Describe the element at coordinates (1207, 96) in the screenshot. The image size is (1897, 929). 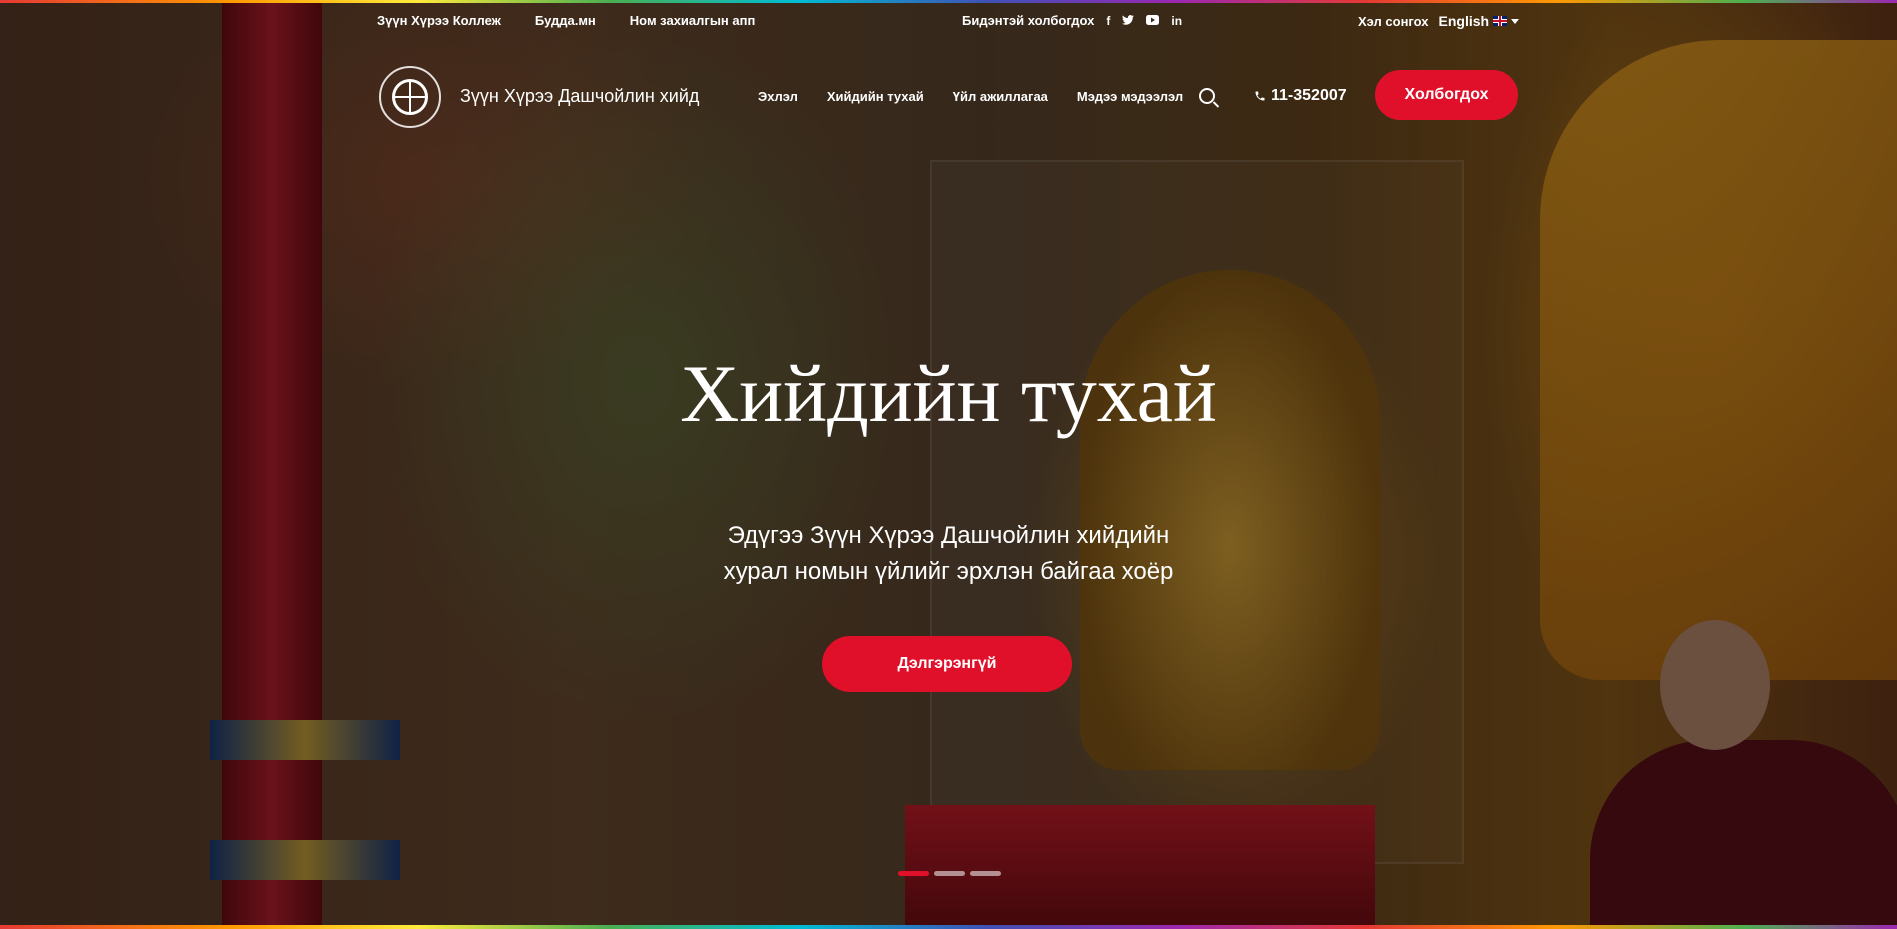
I see `search-icon` at that location.